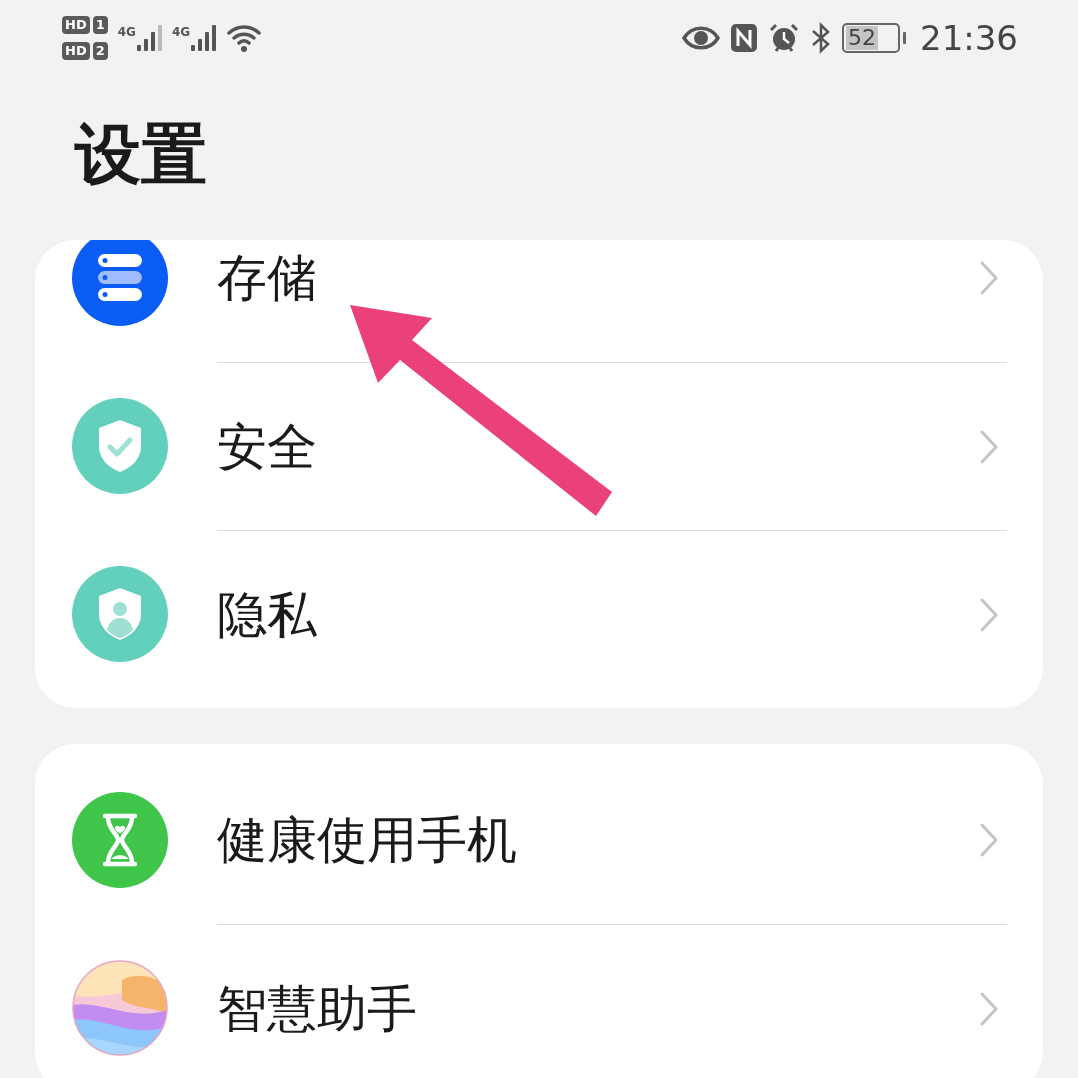  I want to click on hourglass-icon, so click(120, 840).